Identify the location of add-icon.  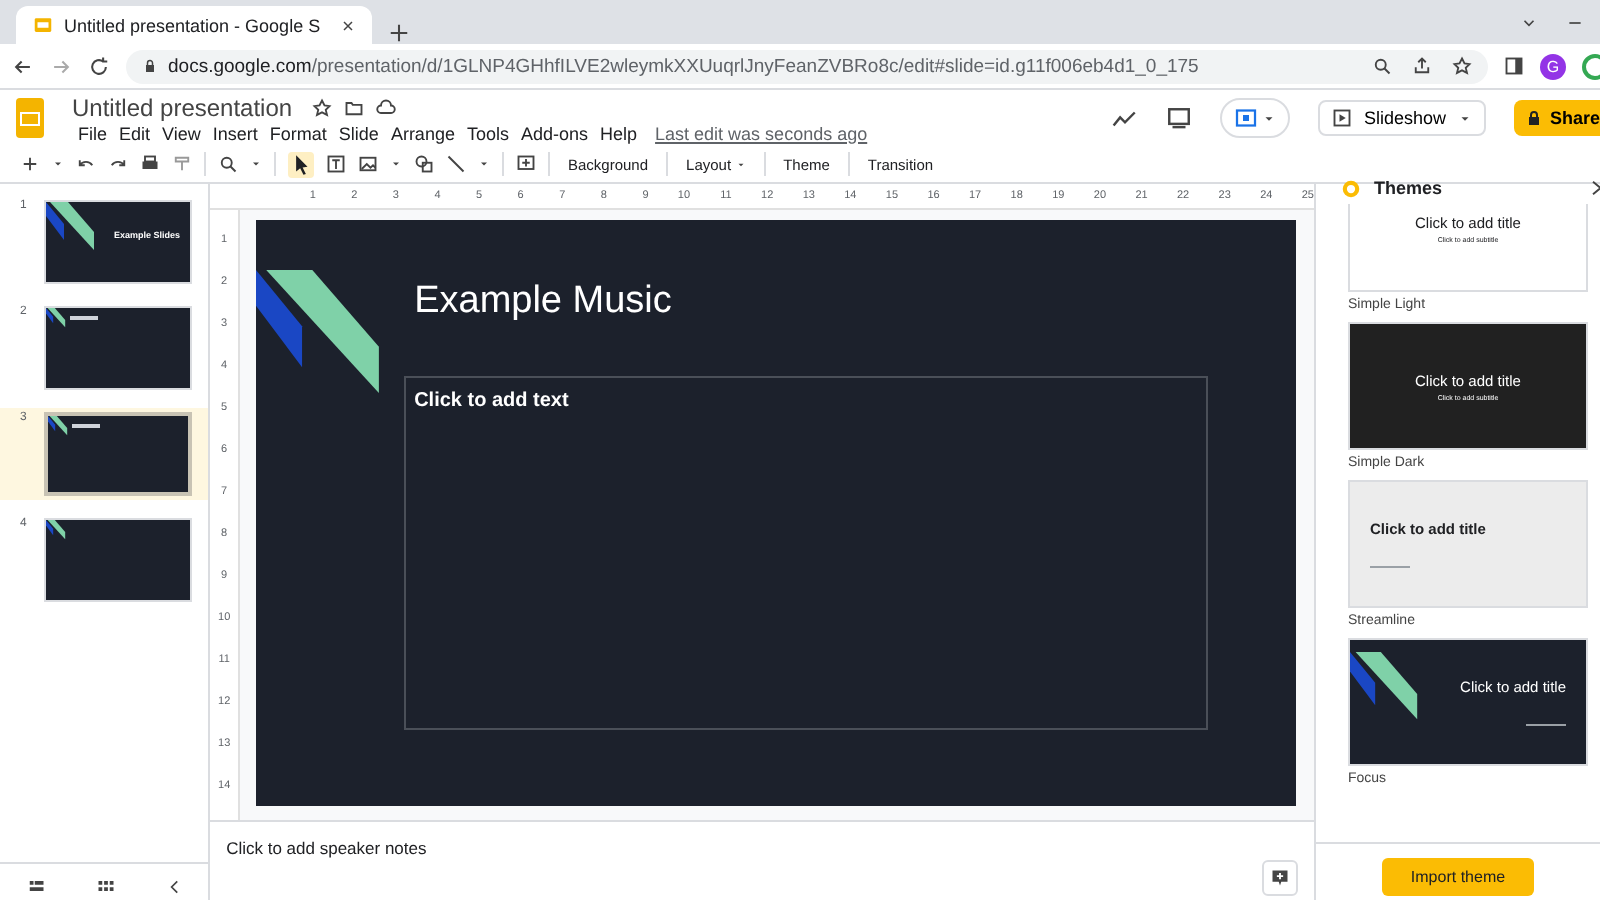
(30, 164).